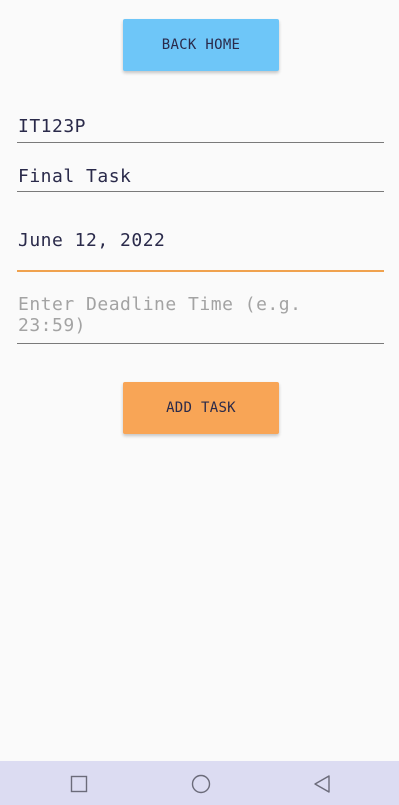 Image resolution: width=399 pixels, height=805 pixels. Describe the element at coordinates (200, 191) in the screenshot. I see `task-title-underline` at that location.